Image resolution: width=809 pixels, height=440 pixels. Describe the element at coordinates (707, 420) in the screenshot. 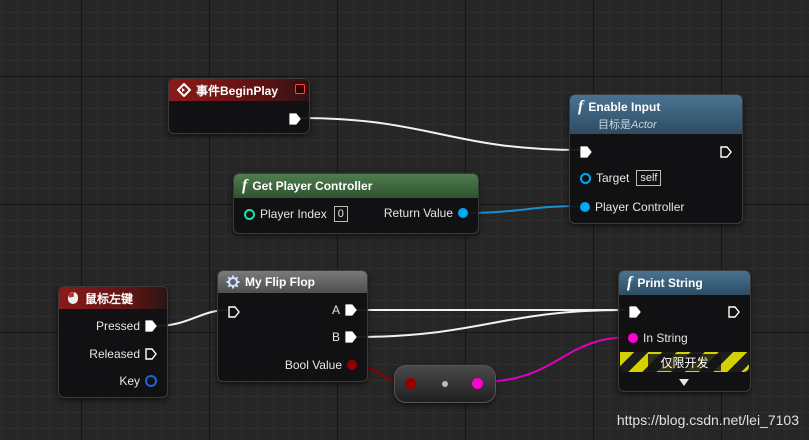

I see `watermark-text: https://blog.csdn.net/lei_7103` at that location.